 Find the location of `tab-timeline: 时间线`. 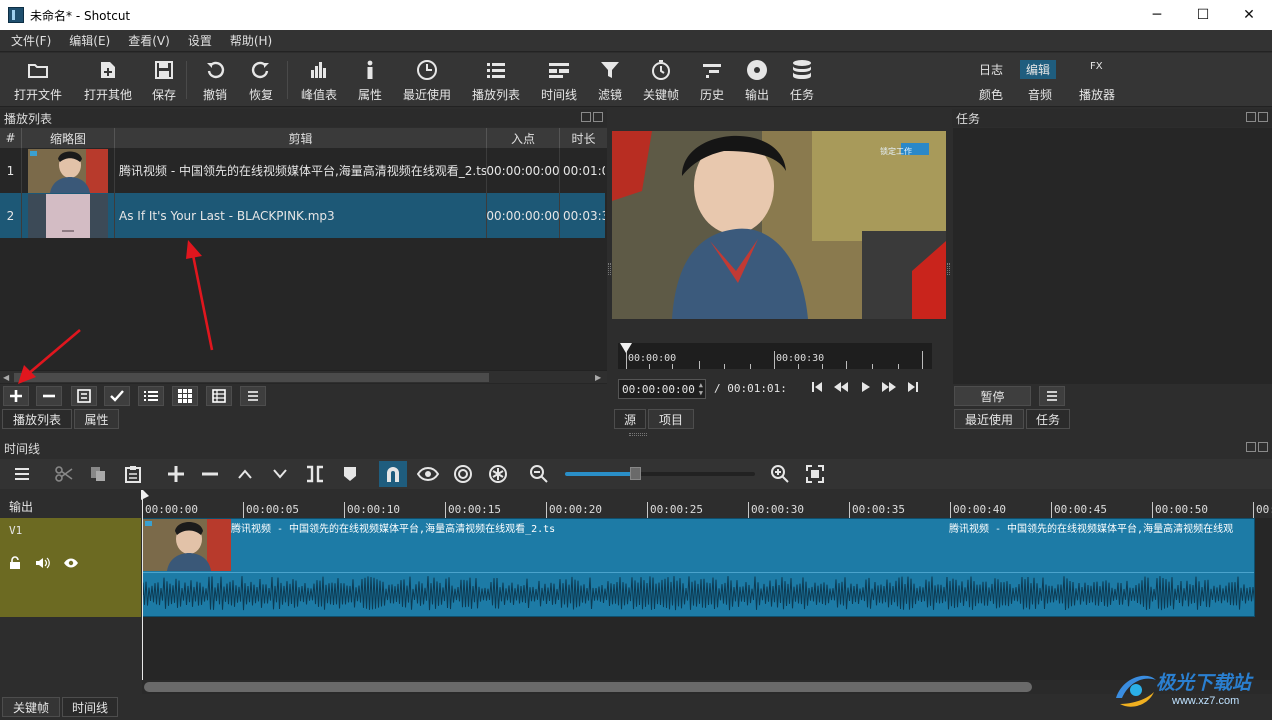

tab-timeline: 时间线 is located at coordinates (90, 707).